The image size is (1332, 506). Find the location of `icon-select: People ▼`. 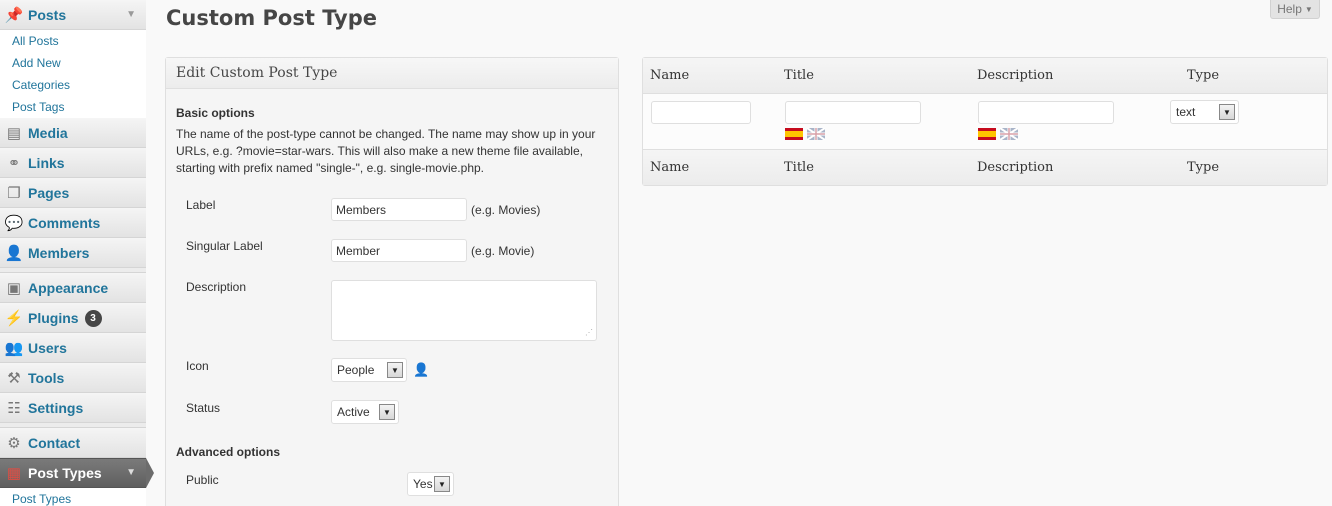

icon-select: People ▼ is located at coordinates (369, 370).